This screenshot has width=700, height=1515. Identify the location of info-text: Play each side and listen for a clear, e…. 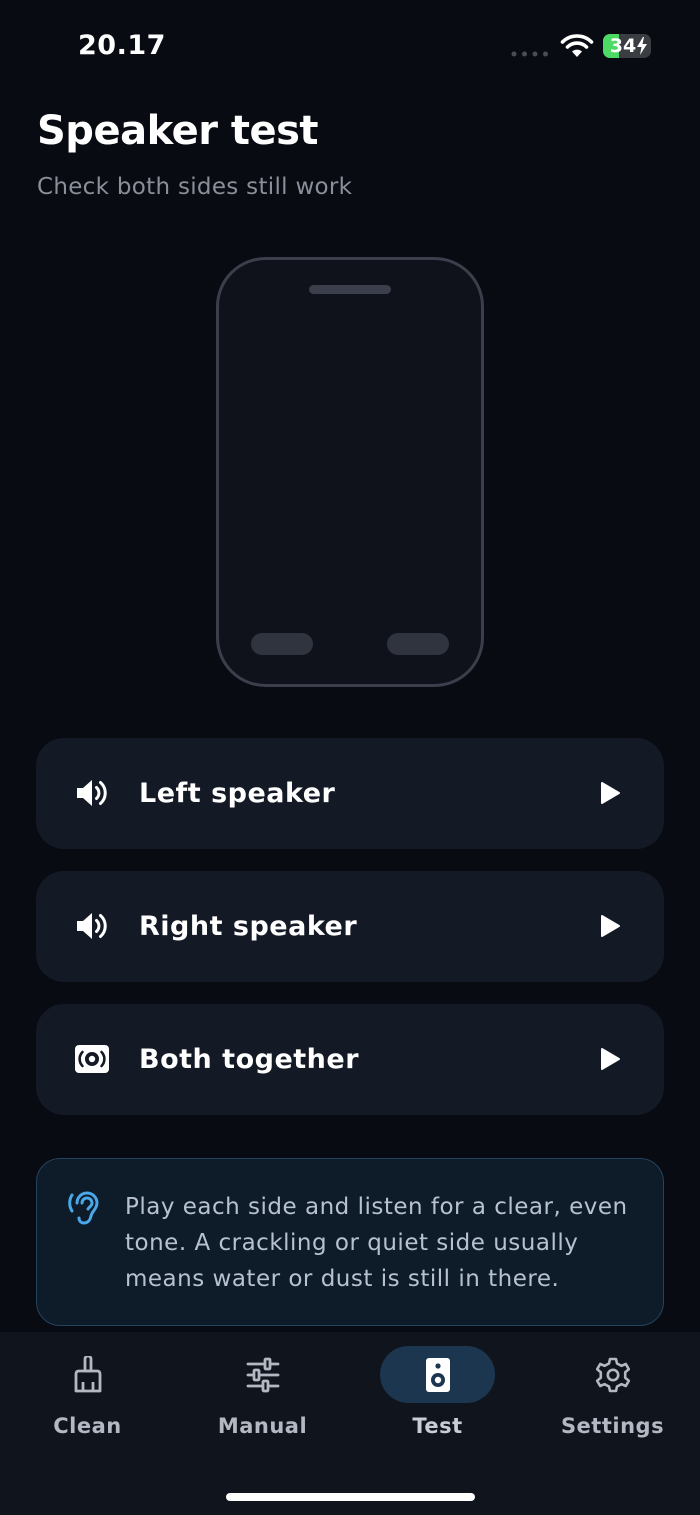
(376, 1243).